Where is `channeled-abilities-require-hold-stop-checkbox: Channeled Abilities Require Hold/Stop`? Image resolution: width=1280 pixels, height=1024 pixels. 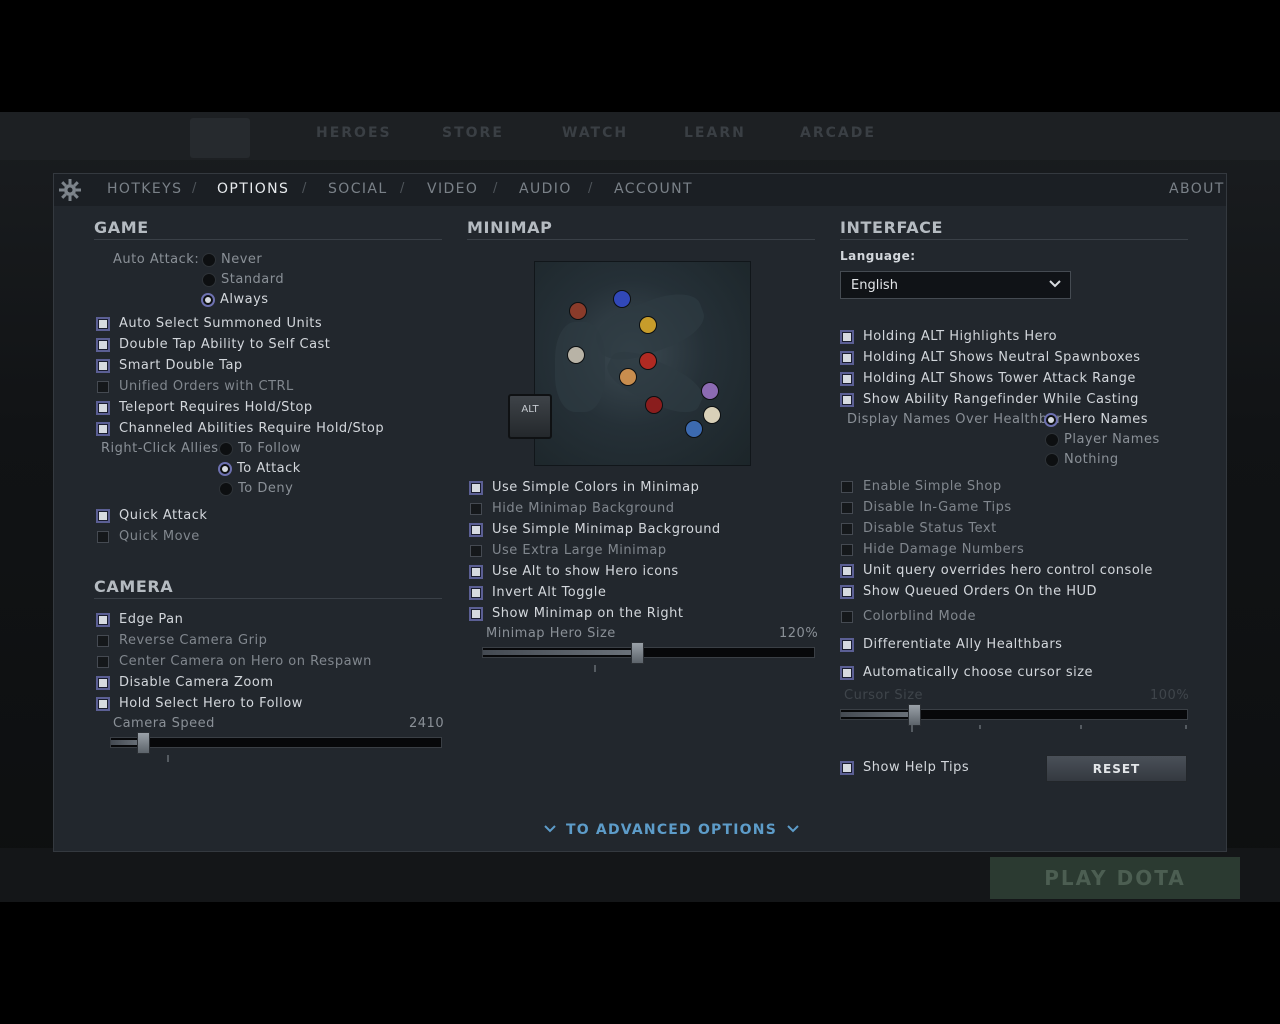
channeled-abilities-require-hold-stop-checkbox: Channeled Abilities Require Hold/Stop is located at coordinates (240, 428).